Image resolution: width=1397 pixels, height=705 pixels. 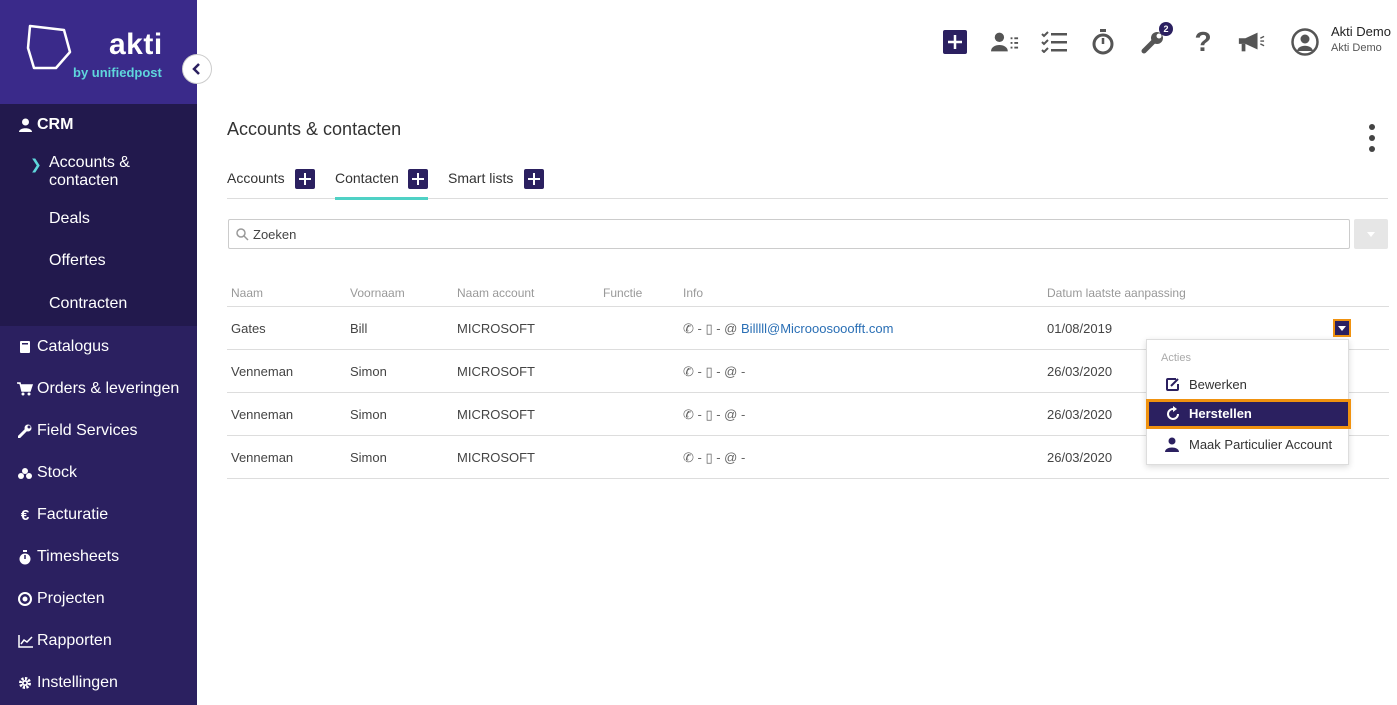 I want to click on help-button: ?, so click(x=1203, y=41).